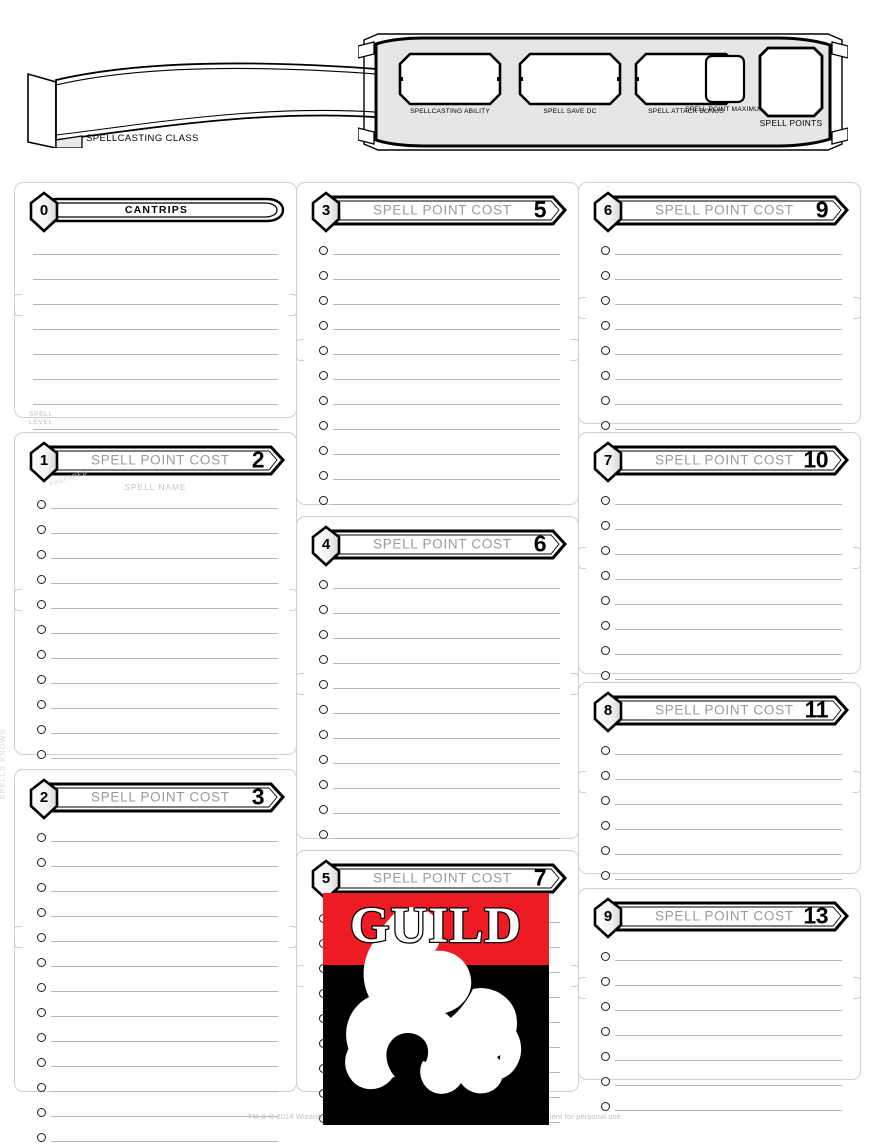 This screenshot has height=1147, width=871. Describe the element at coordinates (570, 79) in the screenshot. I see `spell-save-dc-box` at that location.